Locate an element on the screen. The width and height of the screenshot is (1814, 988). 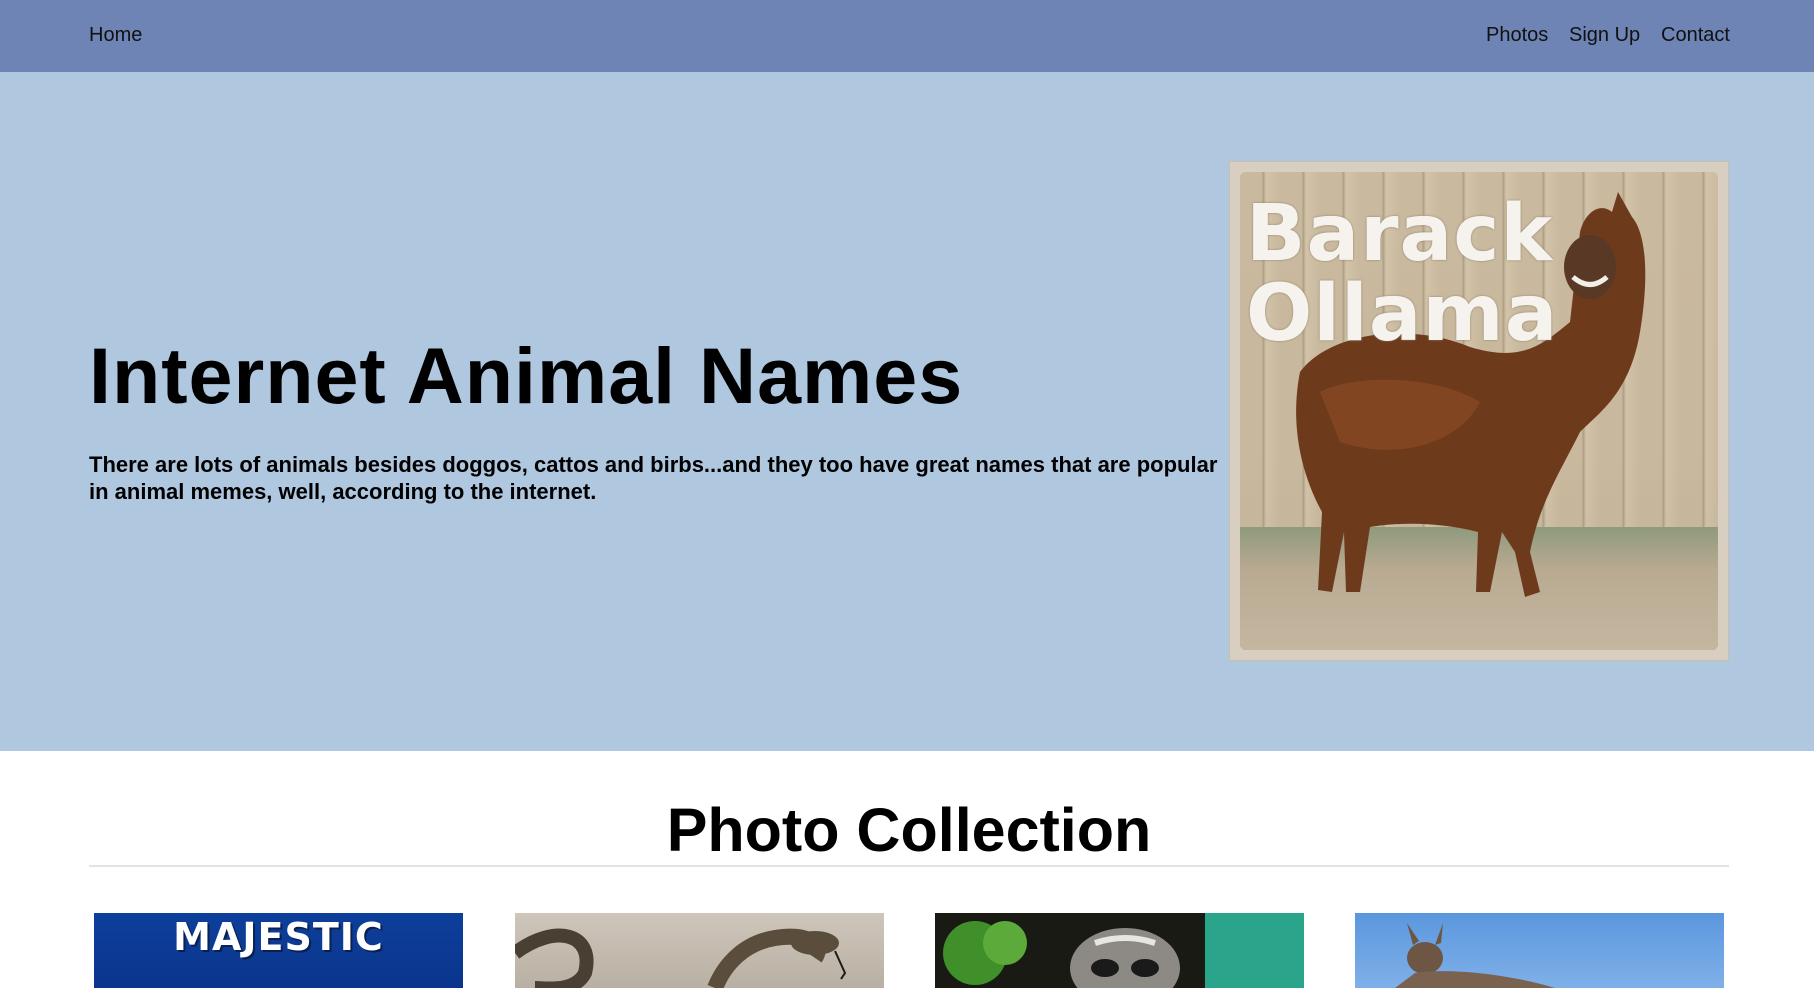
kangaroo-body is located at coordinates (1475, 979).